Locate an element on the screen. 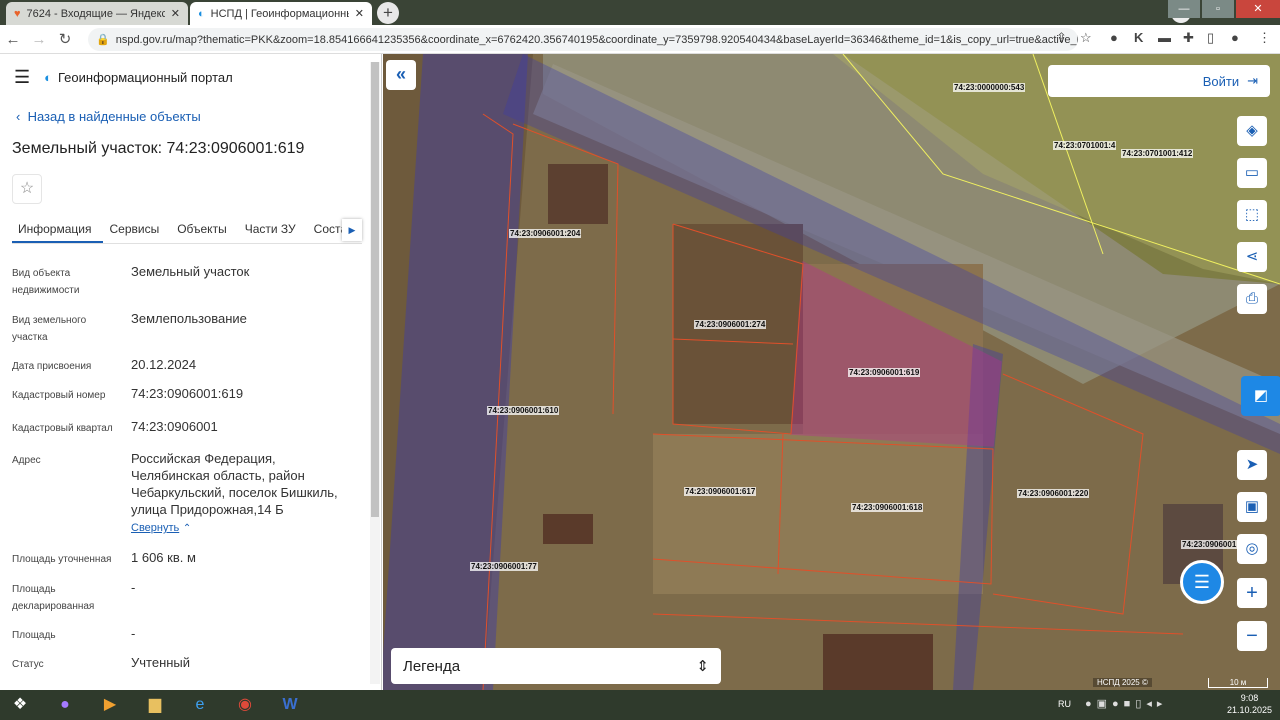 The image size is (1280, 720). start-button: ❖ is located at coordinates (20, 705).